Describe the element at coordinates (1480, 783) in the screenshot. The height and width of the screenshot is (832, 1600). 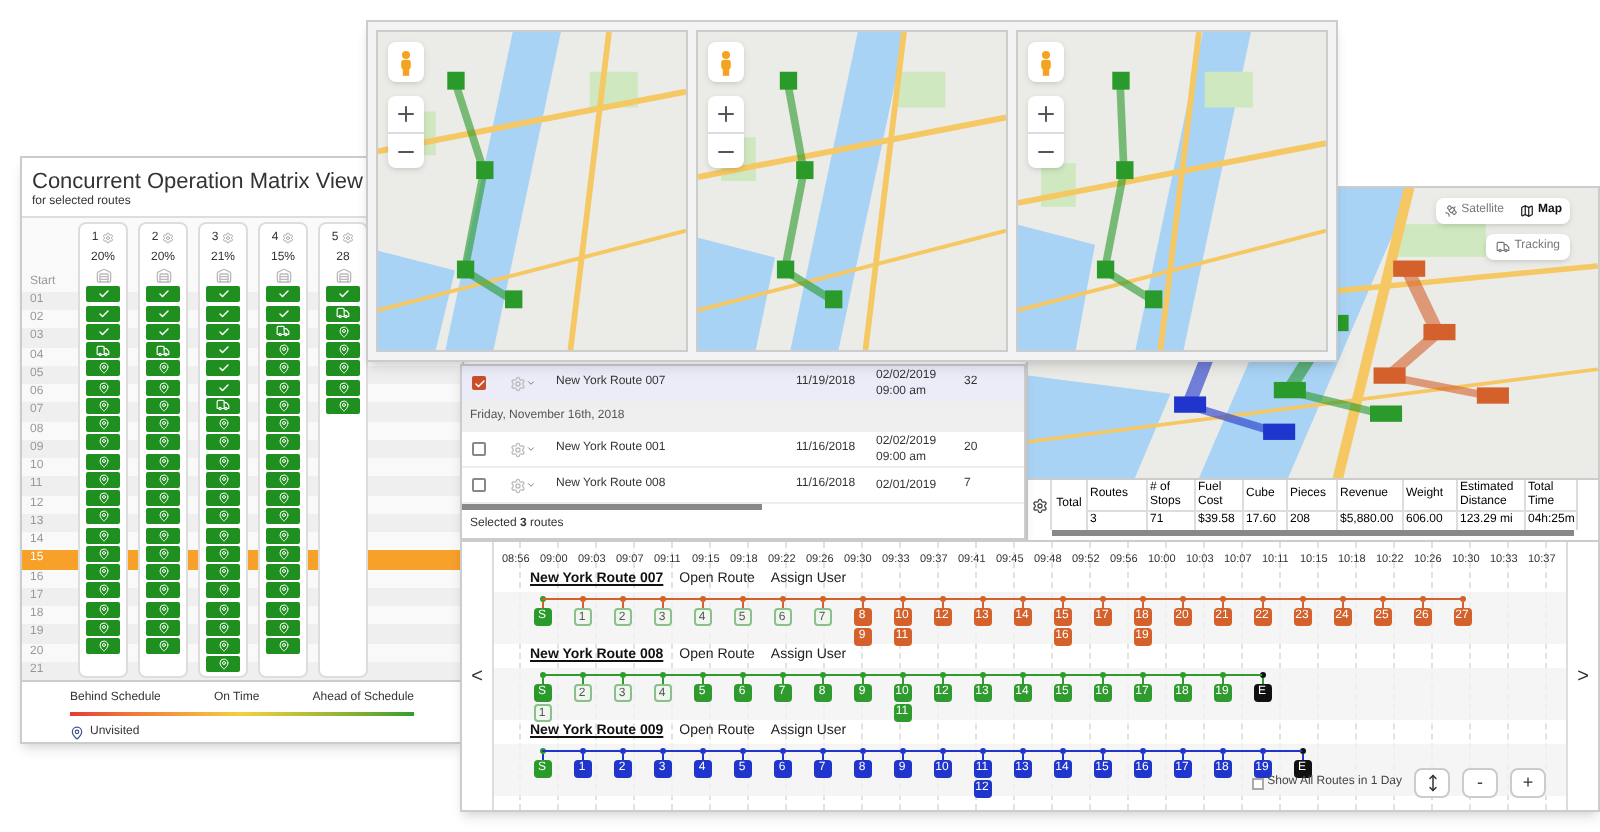
I see `zoom-button: -` at that location.